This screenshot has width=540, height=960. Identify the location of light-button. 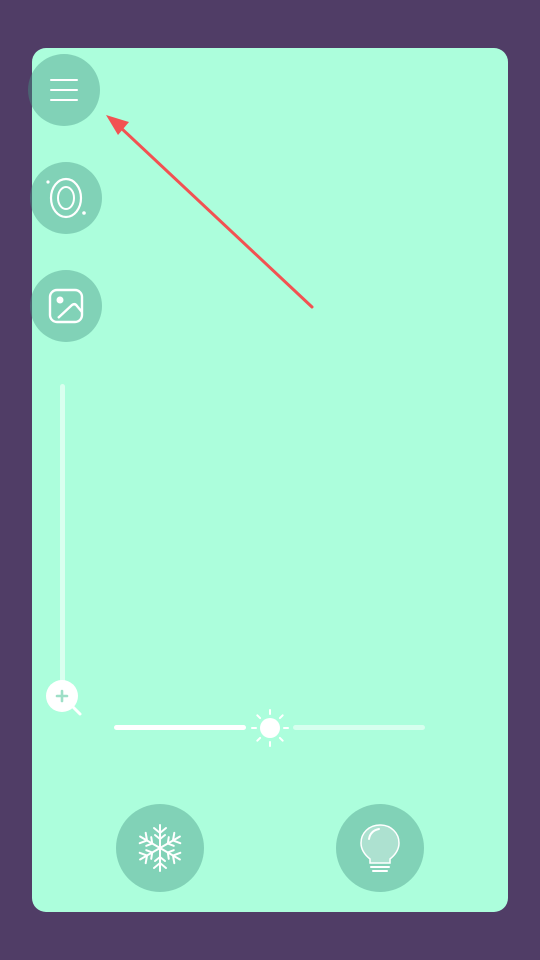
(380, 848).